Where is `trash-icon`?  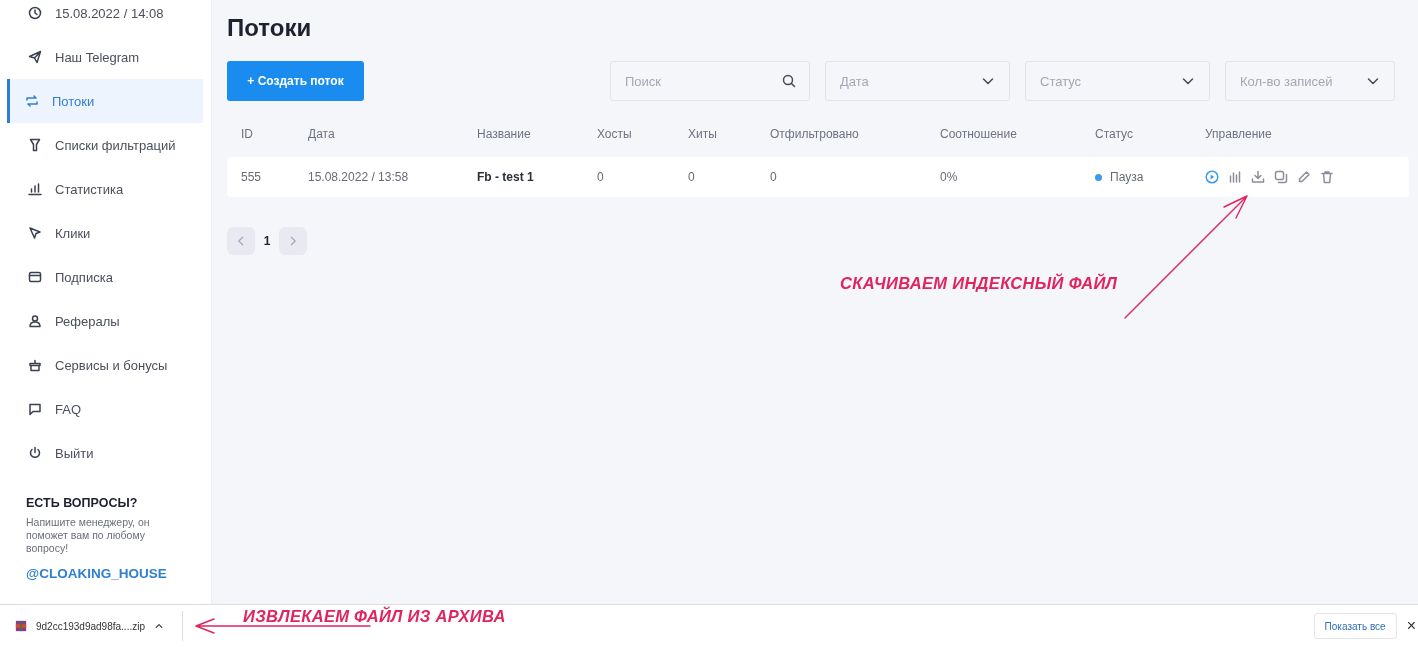
trash-icon is located at coordinates (1327, 177).